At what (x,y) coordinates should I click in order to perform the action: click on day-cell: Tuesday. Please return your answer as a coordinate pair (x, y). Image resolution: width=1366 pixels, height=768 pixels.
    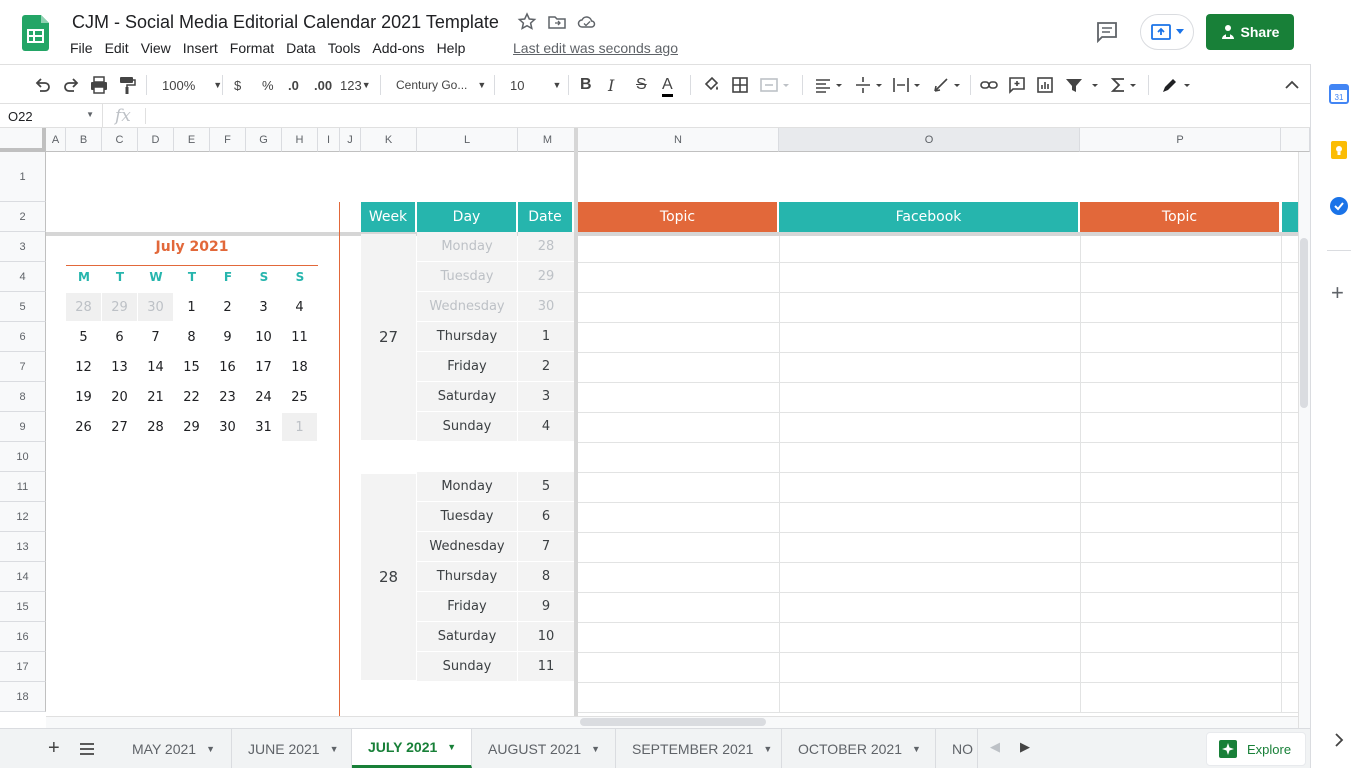
    Looking at the image, I should click on (467, 277).